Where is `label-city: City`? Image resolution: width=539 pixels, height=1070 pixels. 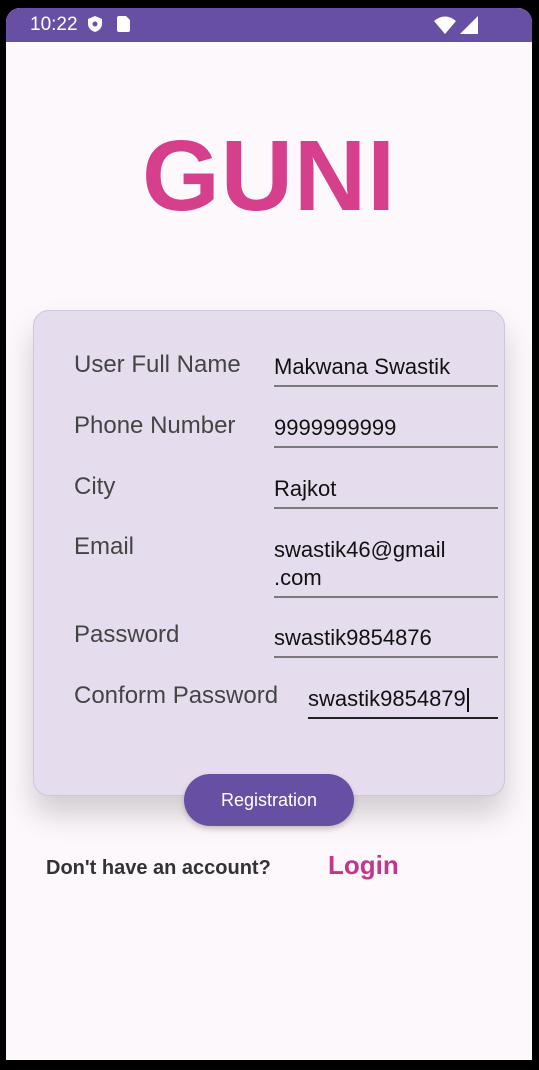
label-city: City is located at coordinates (95, 486).